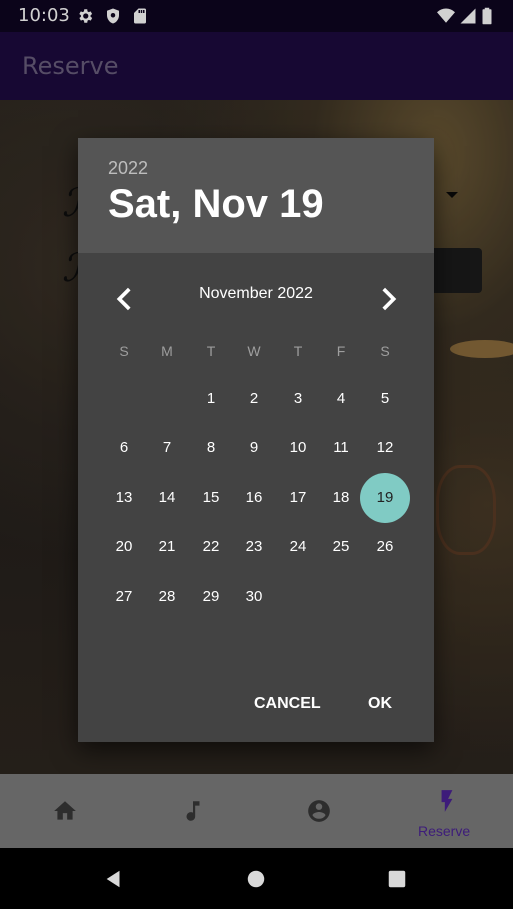 The width and height of the screenshot is (513, 909). Describe the element at coordinates (287, 704) in the screenshot. I see `cancel-button: CANCEL` at that location.